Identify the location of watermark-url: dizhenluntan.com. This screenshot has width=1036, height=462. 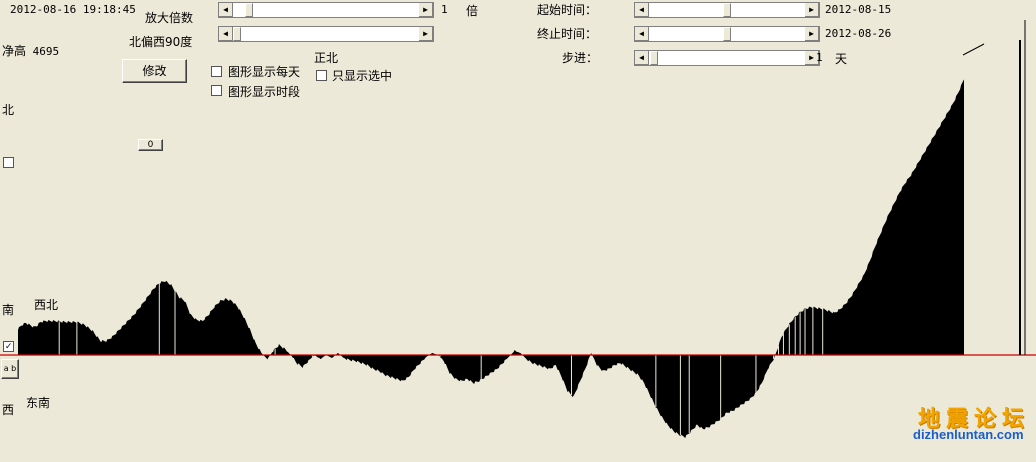
(968, 434).